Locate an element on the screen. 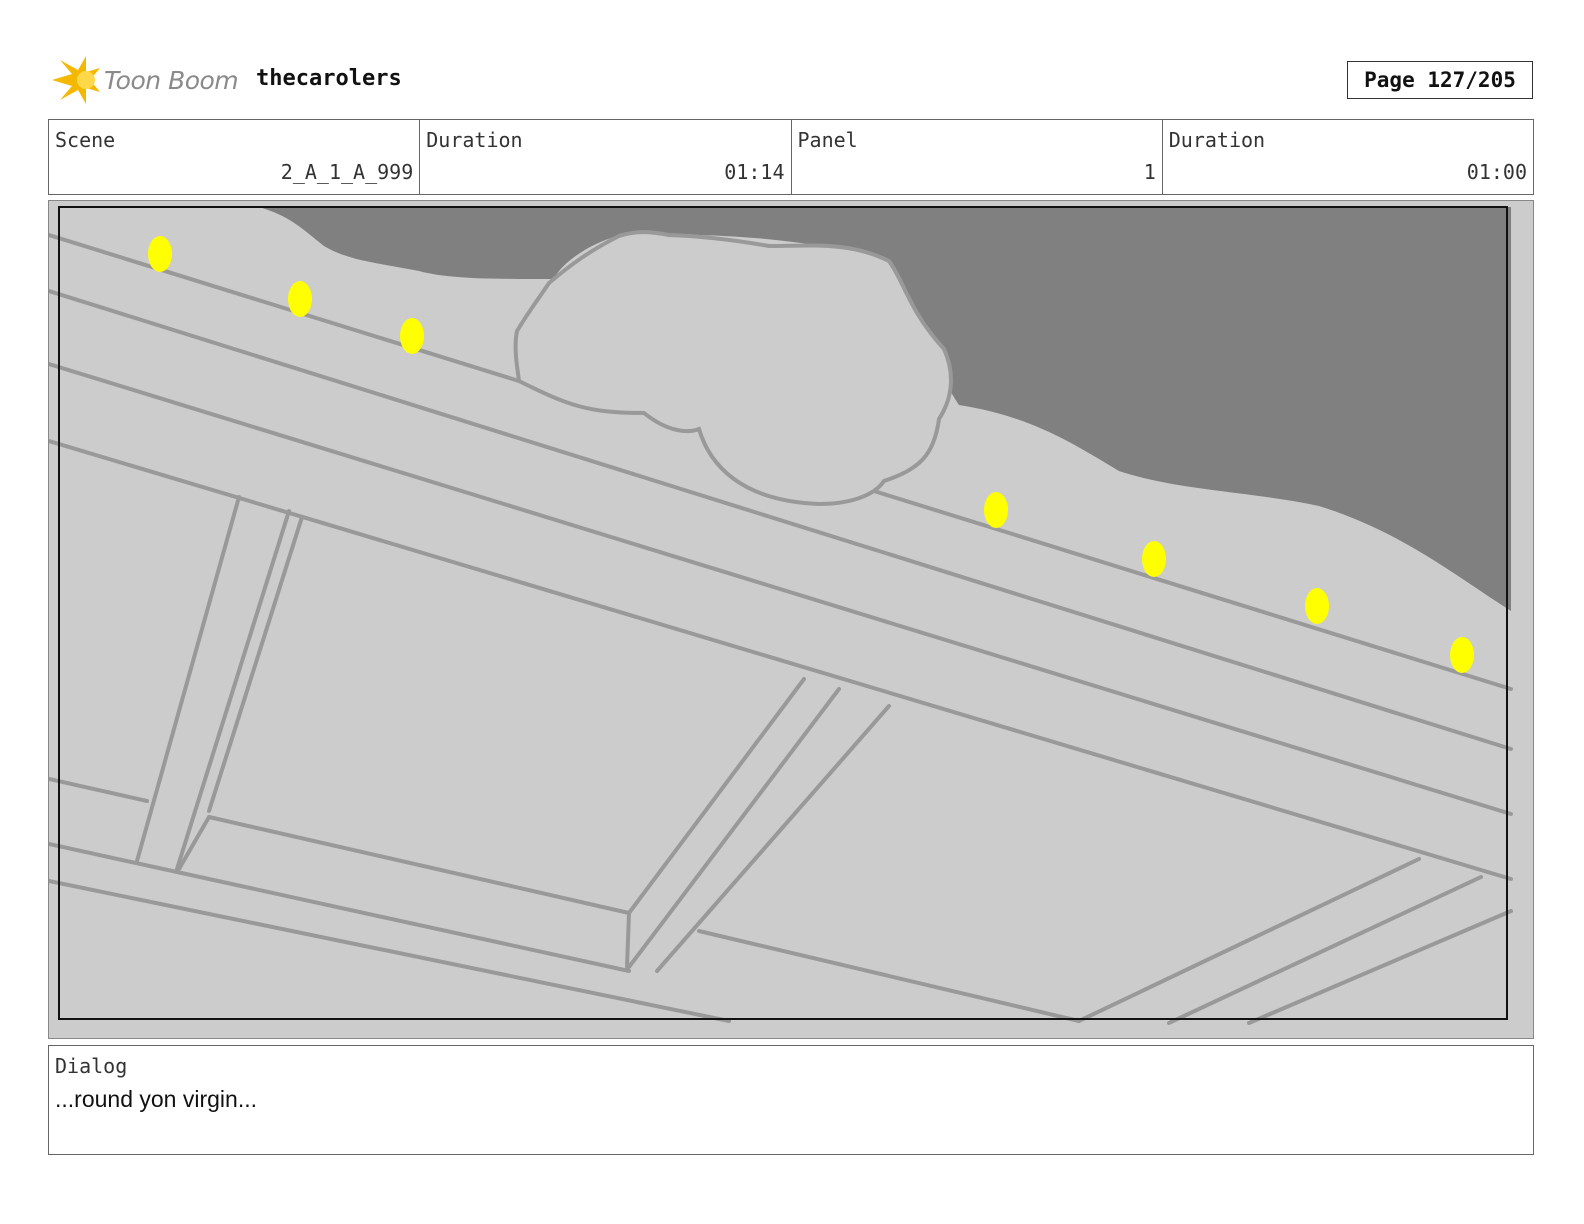 Image resolution: width=1584 pixels, height=1224 pixels. logo-text: Toon Boom is located at coordinates (171, 80).